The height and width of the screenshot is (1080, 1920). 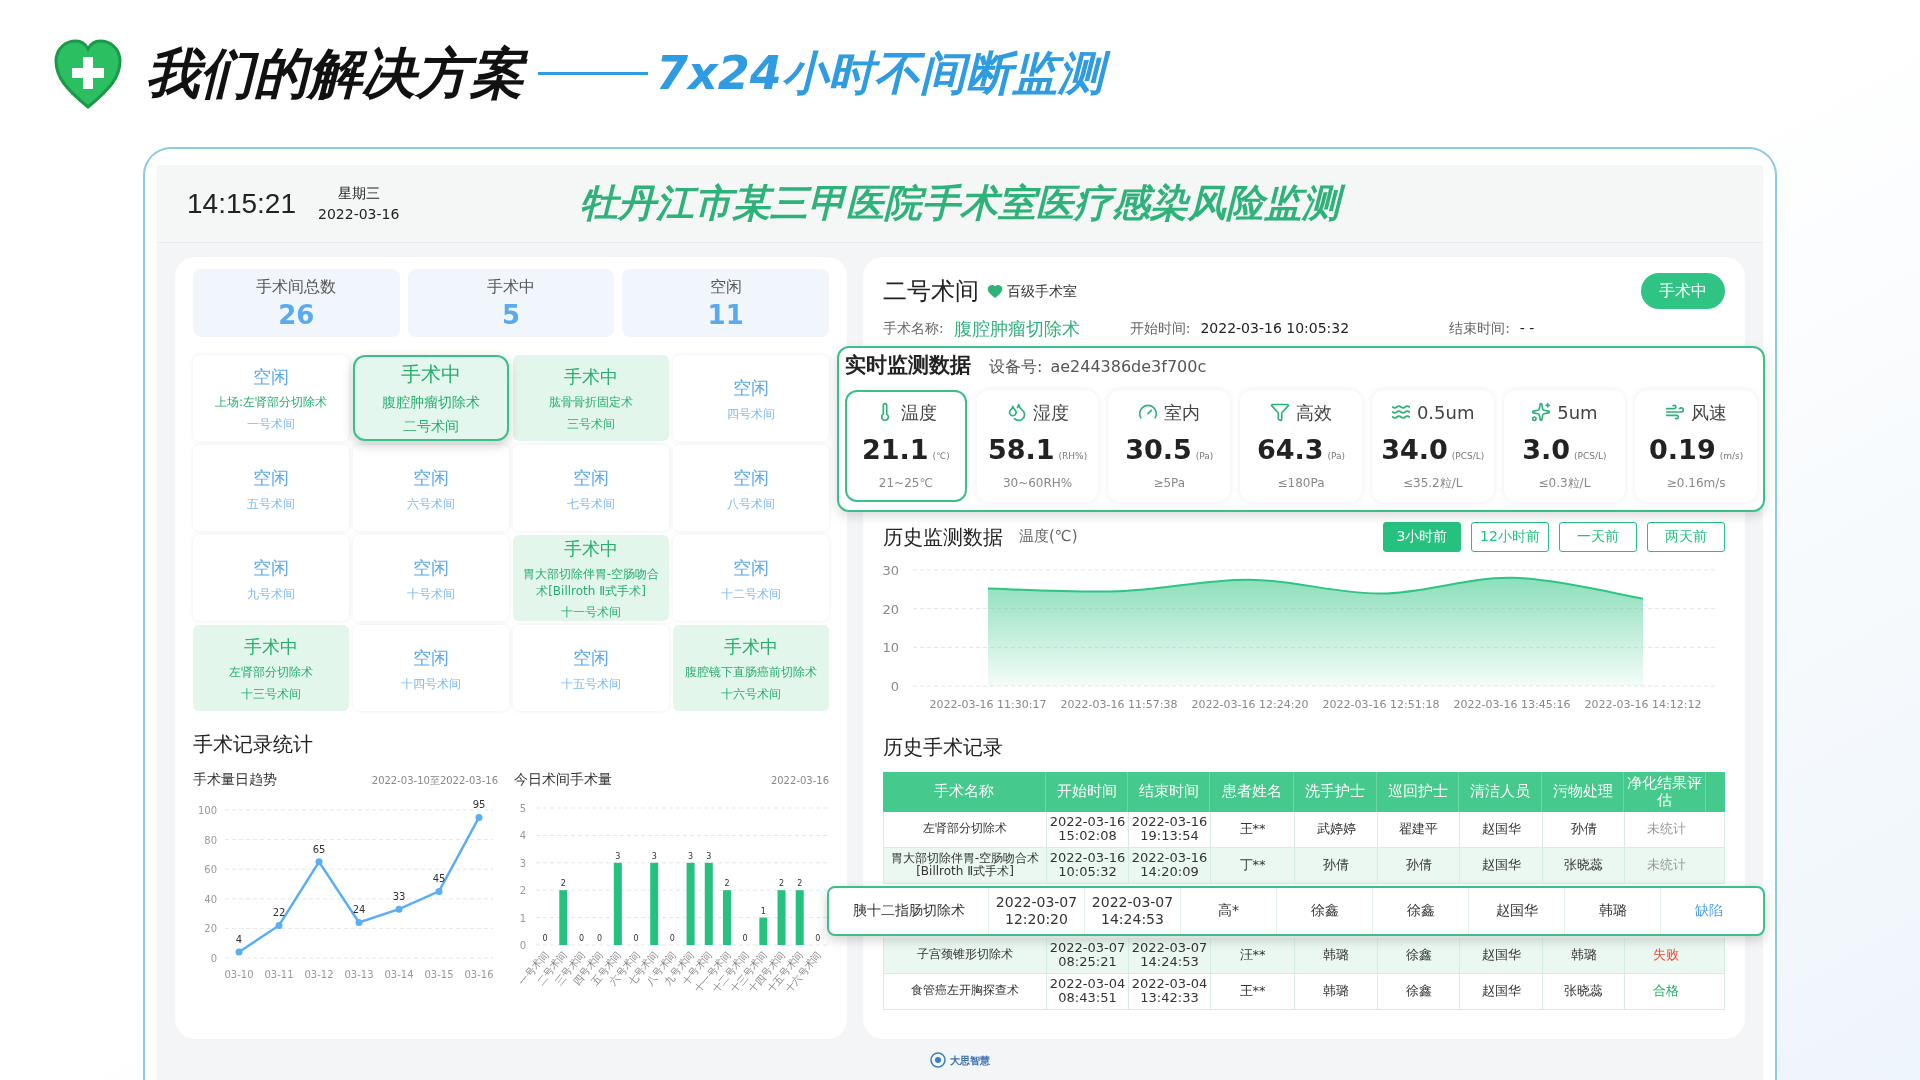 I want to click on room-card: 空闲 十五号术间, so click(x=591, y=668).